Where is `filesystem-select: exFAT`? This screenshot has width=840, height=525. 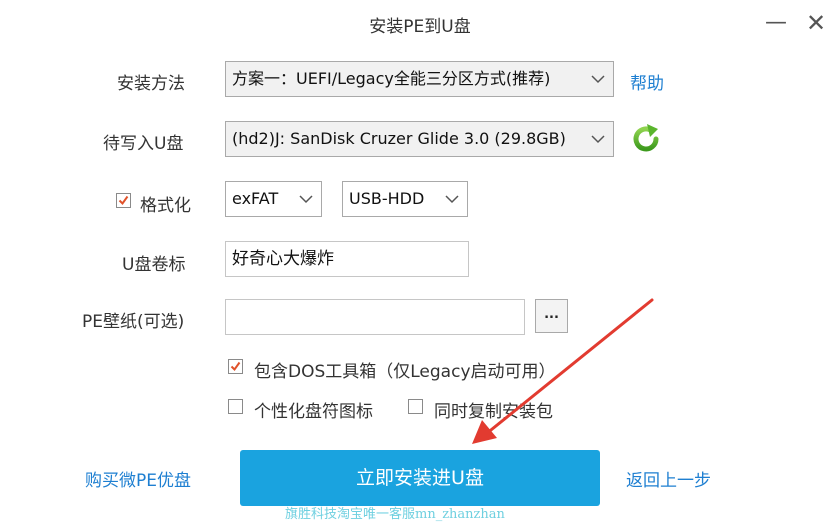
filesystem-select: exFAT is located at coordinates (273, 199).